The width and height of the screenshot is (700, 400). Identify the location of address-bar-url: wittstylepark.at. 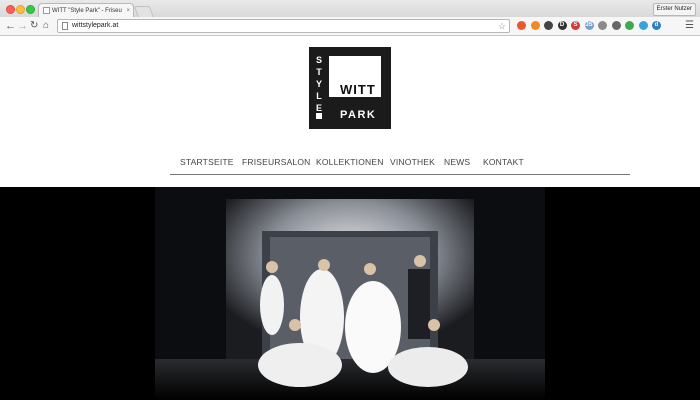
(95, 26).